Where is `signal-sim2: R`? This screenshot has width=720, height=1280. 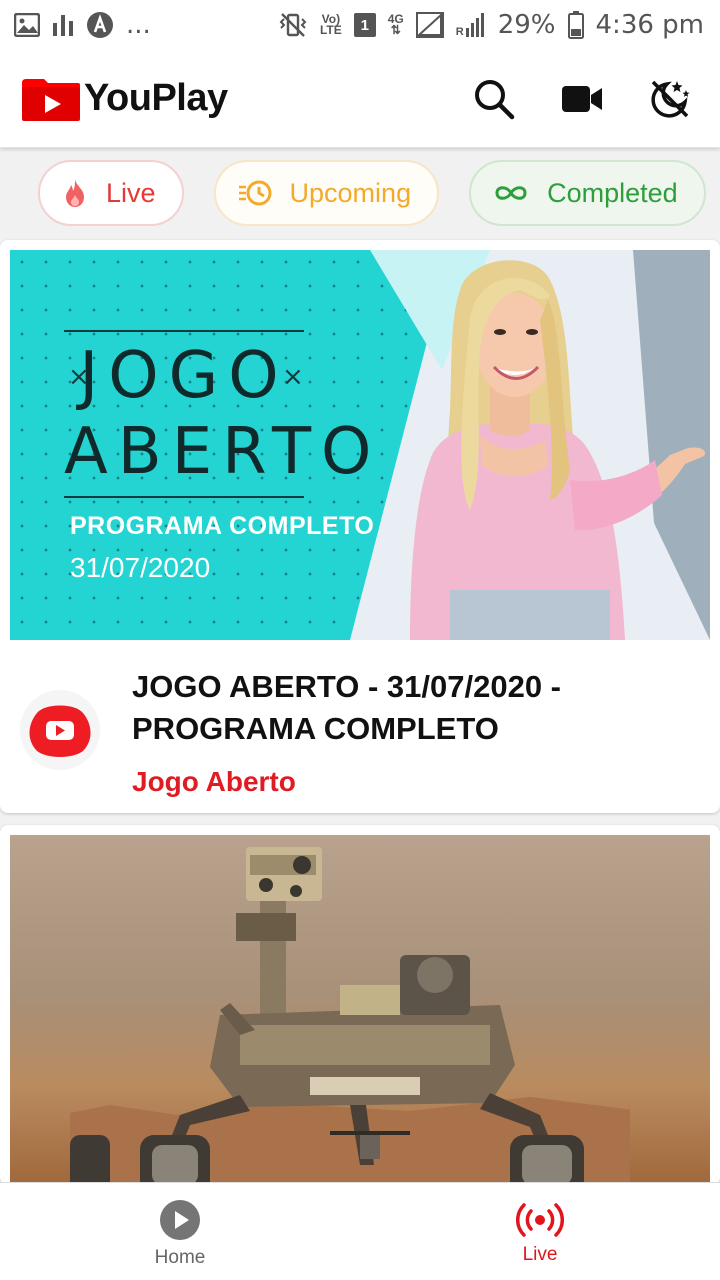
signal-sim2: R is located at coordinates (471, 25).